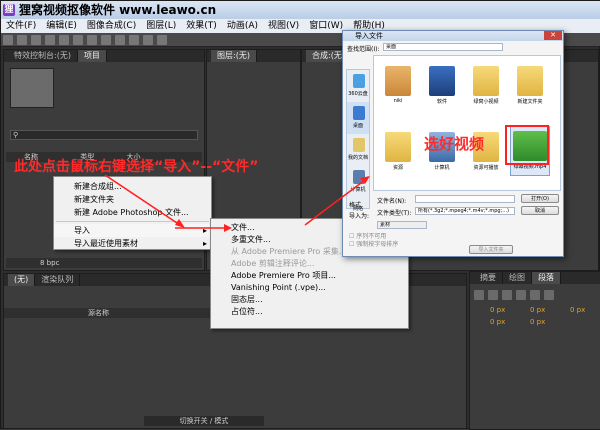  Describe the element at coordinates (335, 202) in the screenshot. I see `arrow-to-dialog` at that location.